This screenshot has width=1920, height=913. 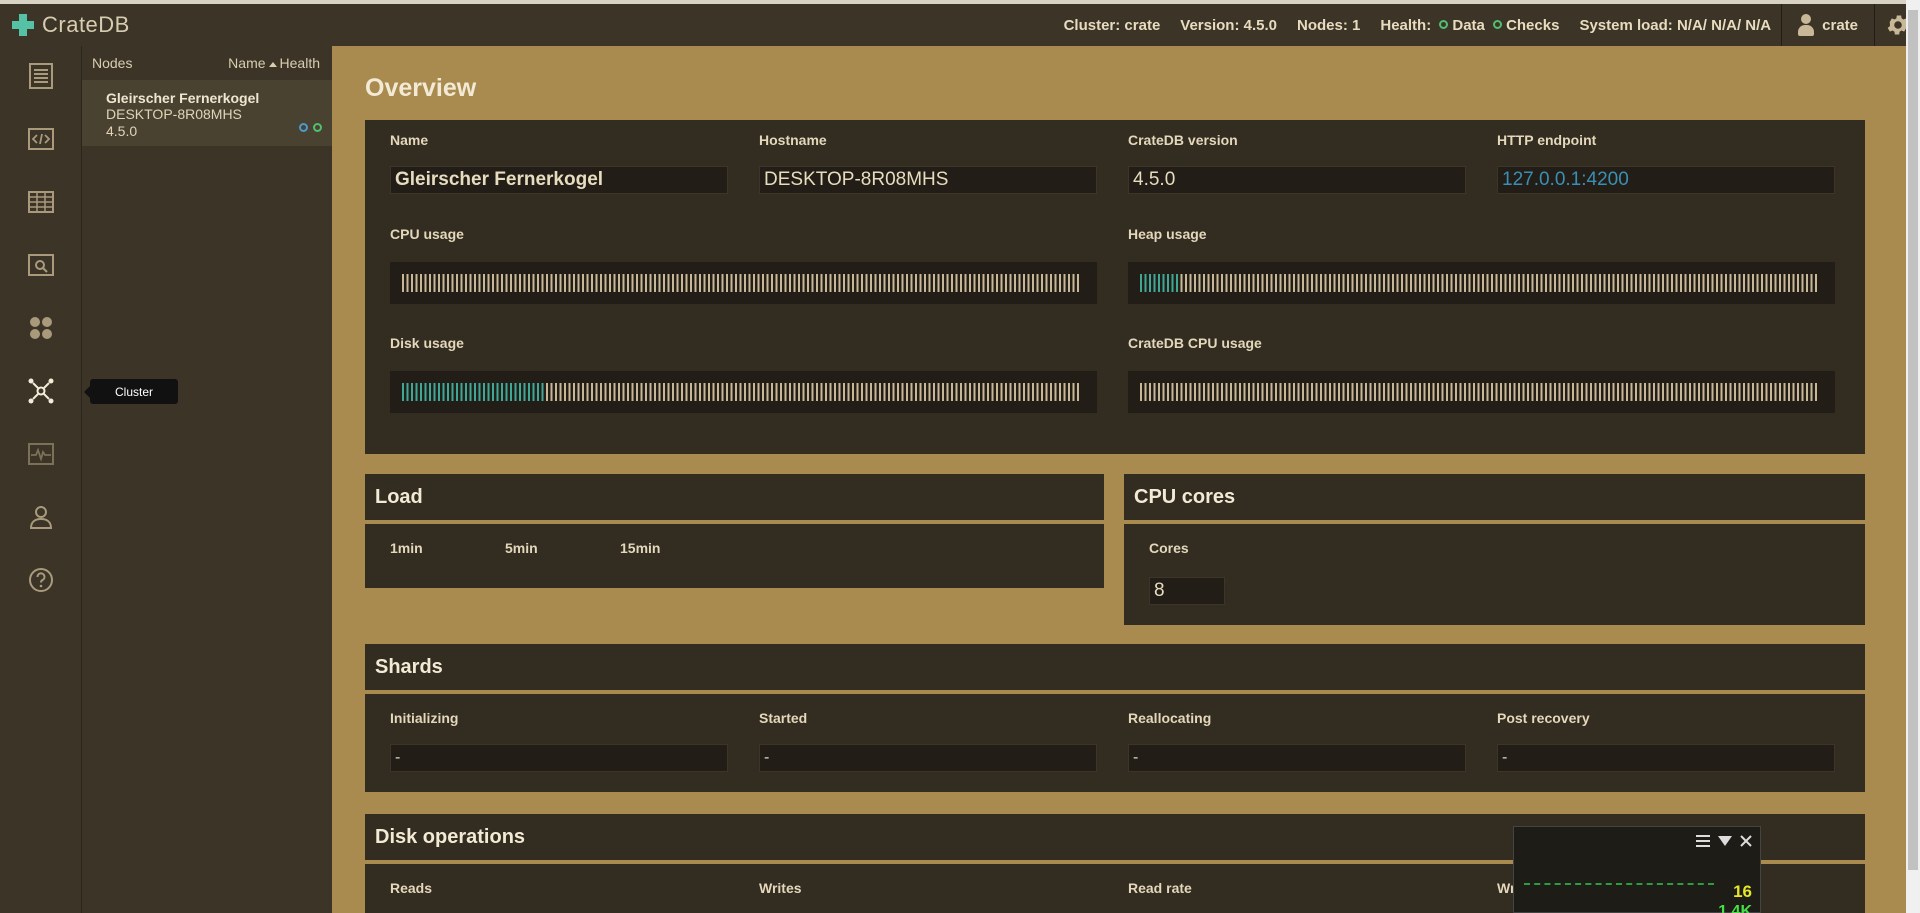 I want to click on user-menu: crate, so click(x=1827, y=25).